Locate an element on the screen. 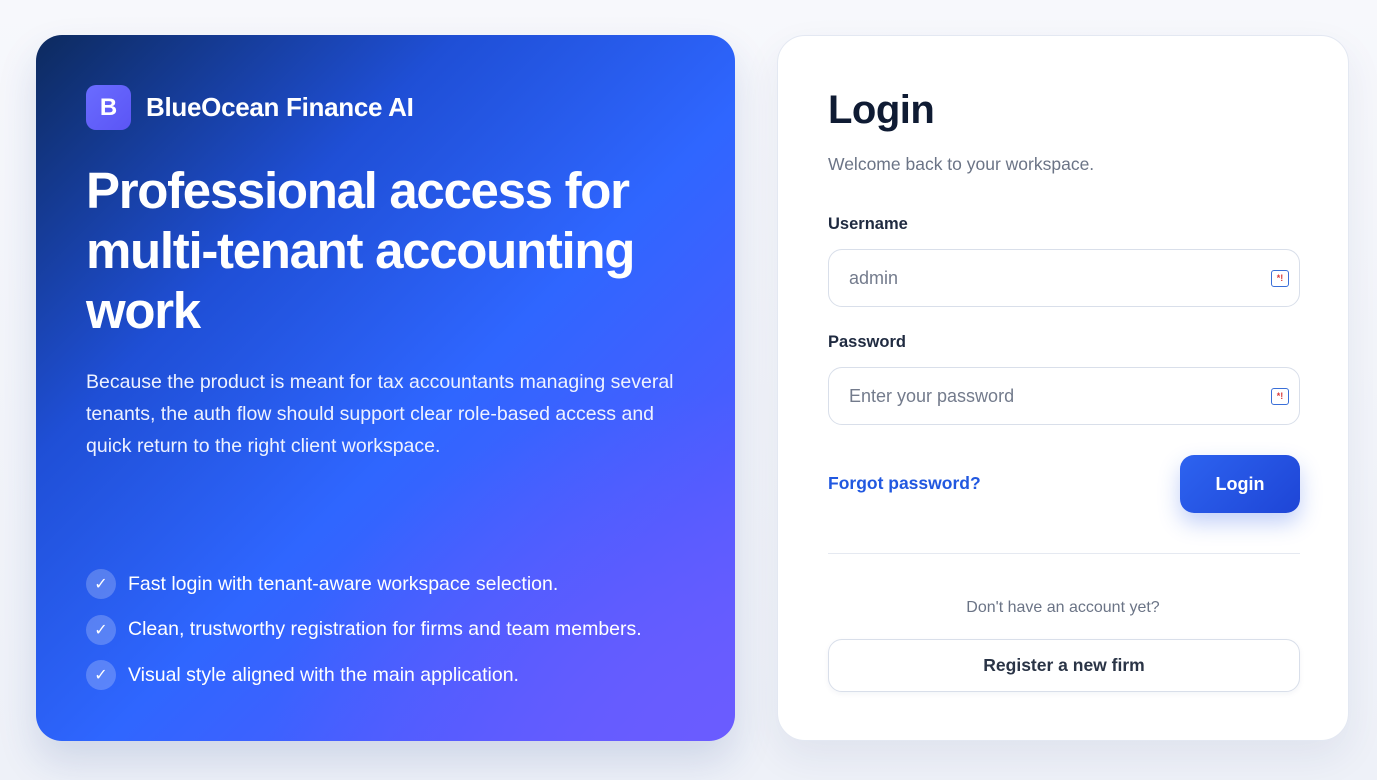  no-account-text: Don't have an account yet? is located at coordinates (1063, 607).